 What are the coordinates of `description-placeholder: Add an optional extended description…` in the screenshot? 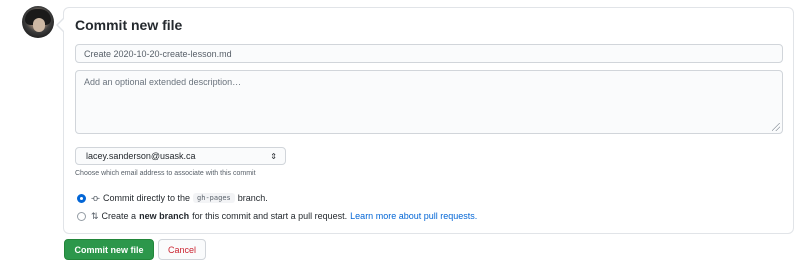 It's located at (163, 82).